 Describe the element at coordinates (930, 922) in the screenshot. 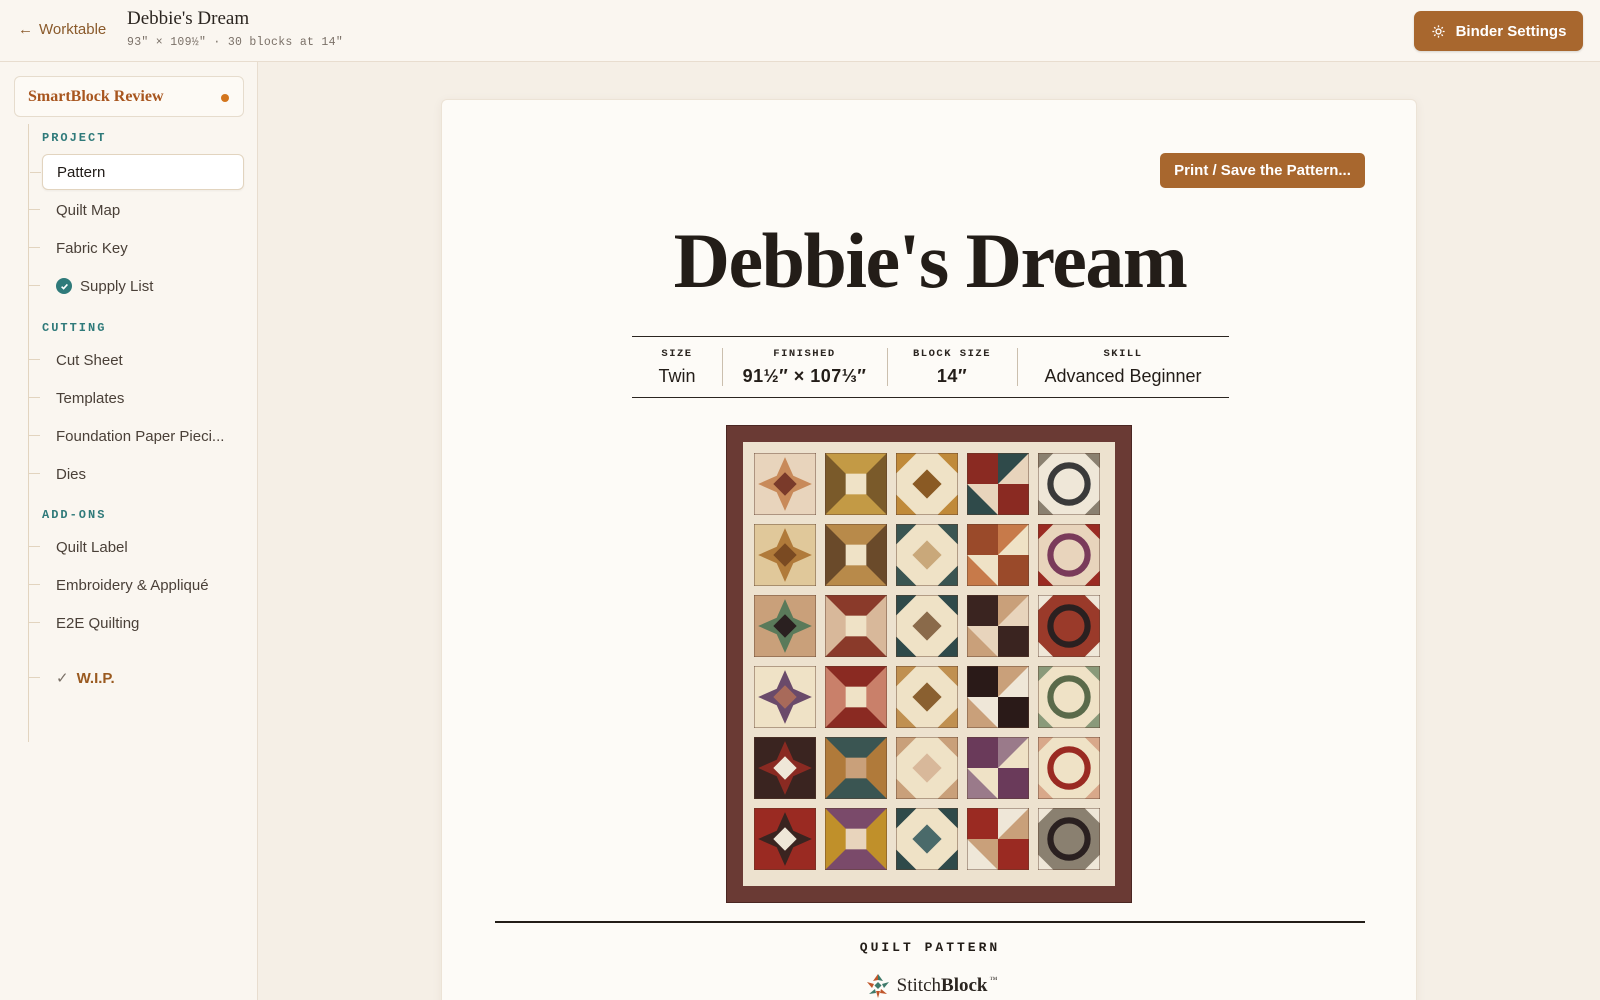

I see `divider` at that location.